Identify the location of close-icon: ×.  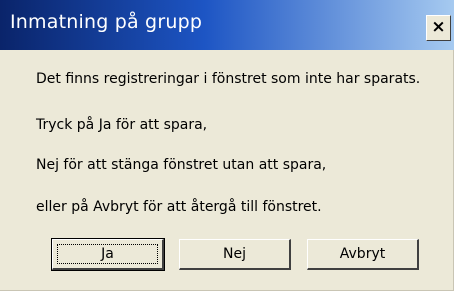
(438, 28).